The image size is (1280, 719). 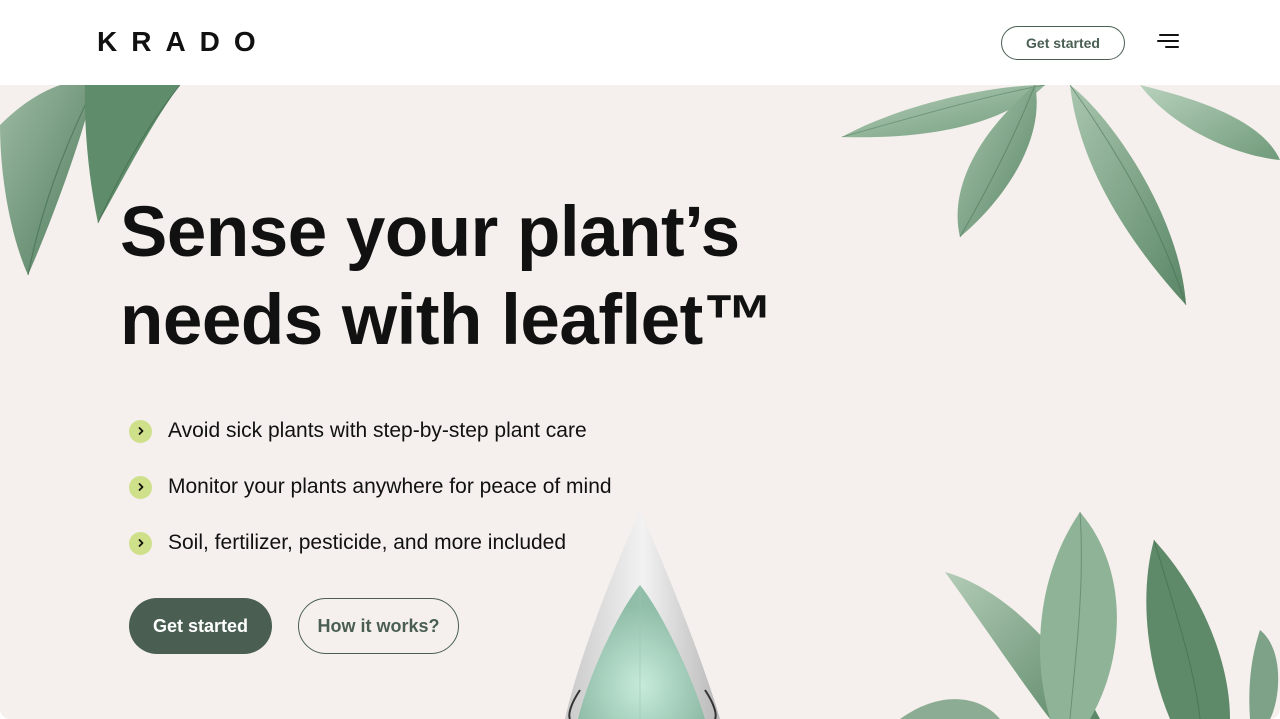 What do you see at coordinates (500, 277) in the screenshot?
I see `hero-headline: Sense your plant’s needs with leaflet™` at bounding box center [500, 277].